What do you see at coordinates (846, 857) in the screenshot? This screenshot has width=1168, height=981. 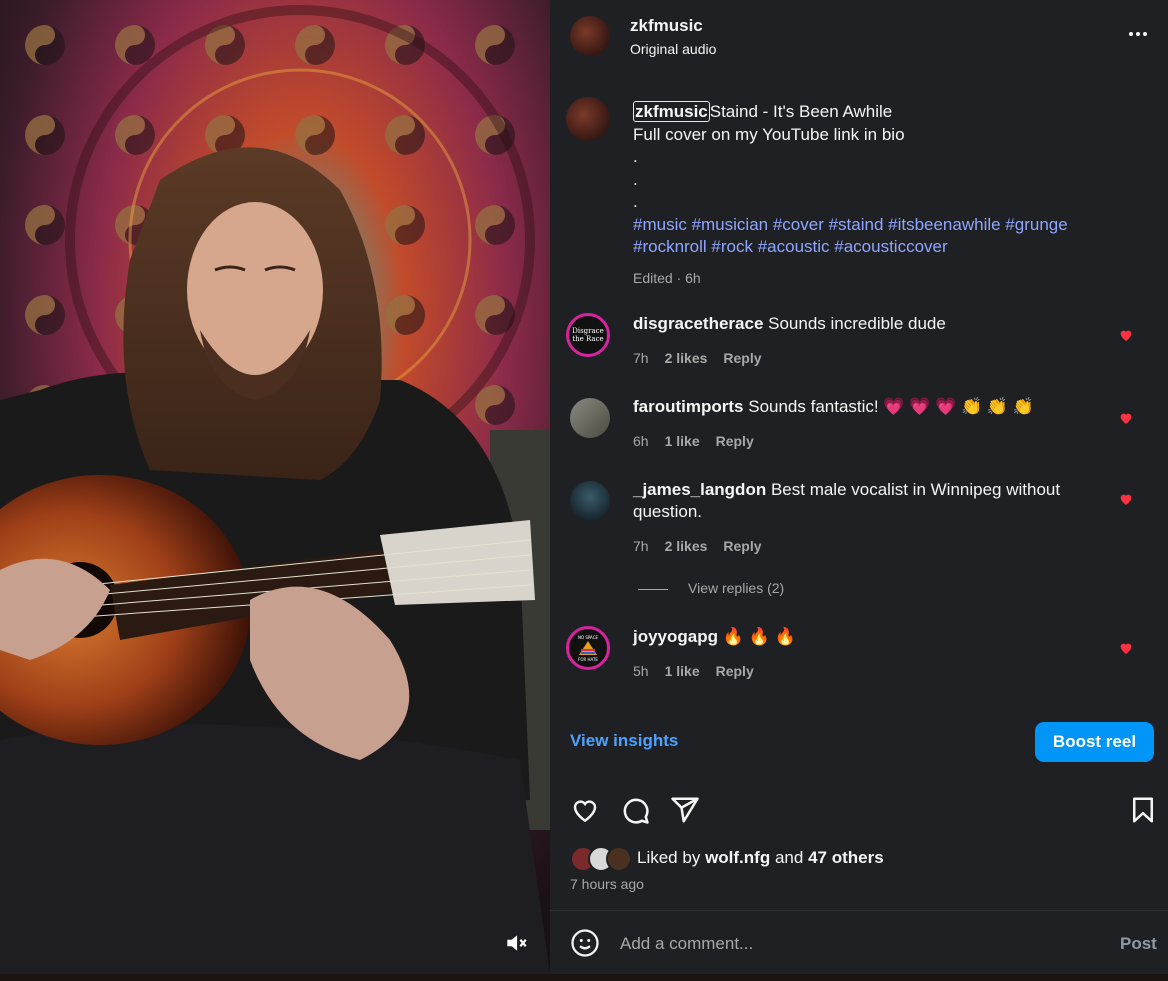 I see `likes-others: 47 others` at bounding box center [846, 857].